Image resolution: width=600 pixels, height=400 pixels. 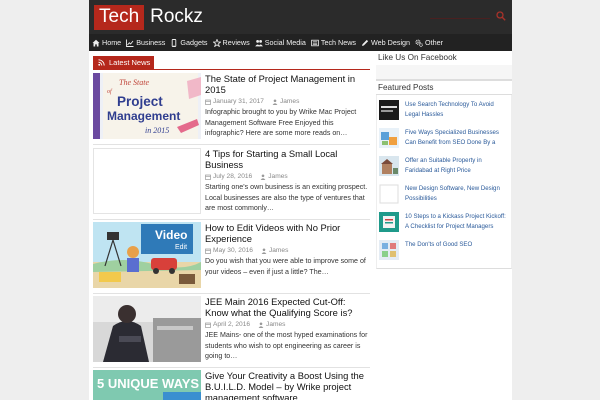 What do you see at coordinates (444, 72) in the screenshot?
I see `facebook-widget` at bounding box center [444, 72].